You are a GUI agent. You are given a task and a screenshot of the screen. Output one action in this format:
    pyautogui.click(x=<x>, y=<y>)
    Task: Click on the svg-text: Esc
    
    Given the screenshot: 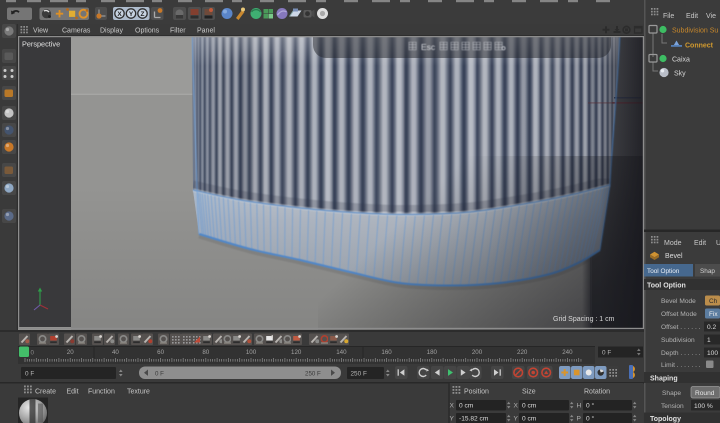 What is the action you would take?
    pyautogui.click(x=428, y=47)
    